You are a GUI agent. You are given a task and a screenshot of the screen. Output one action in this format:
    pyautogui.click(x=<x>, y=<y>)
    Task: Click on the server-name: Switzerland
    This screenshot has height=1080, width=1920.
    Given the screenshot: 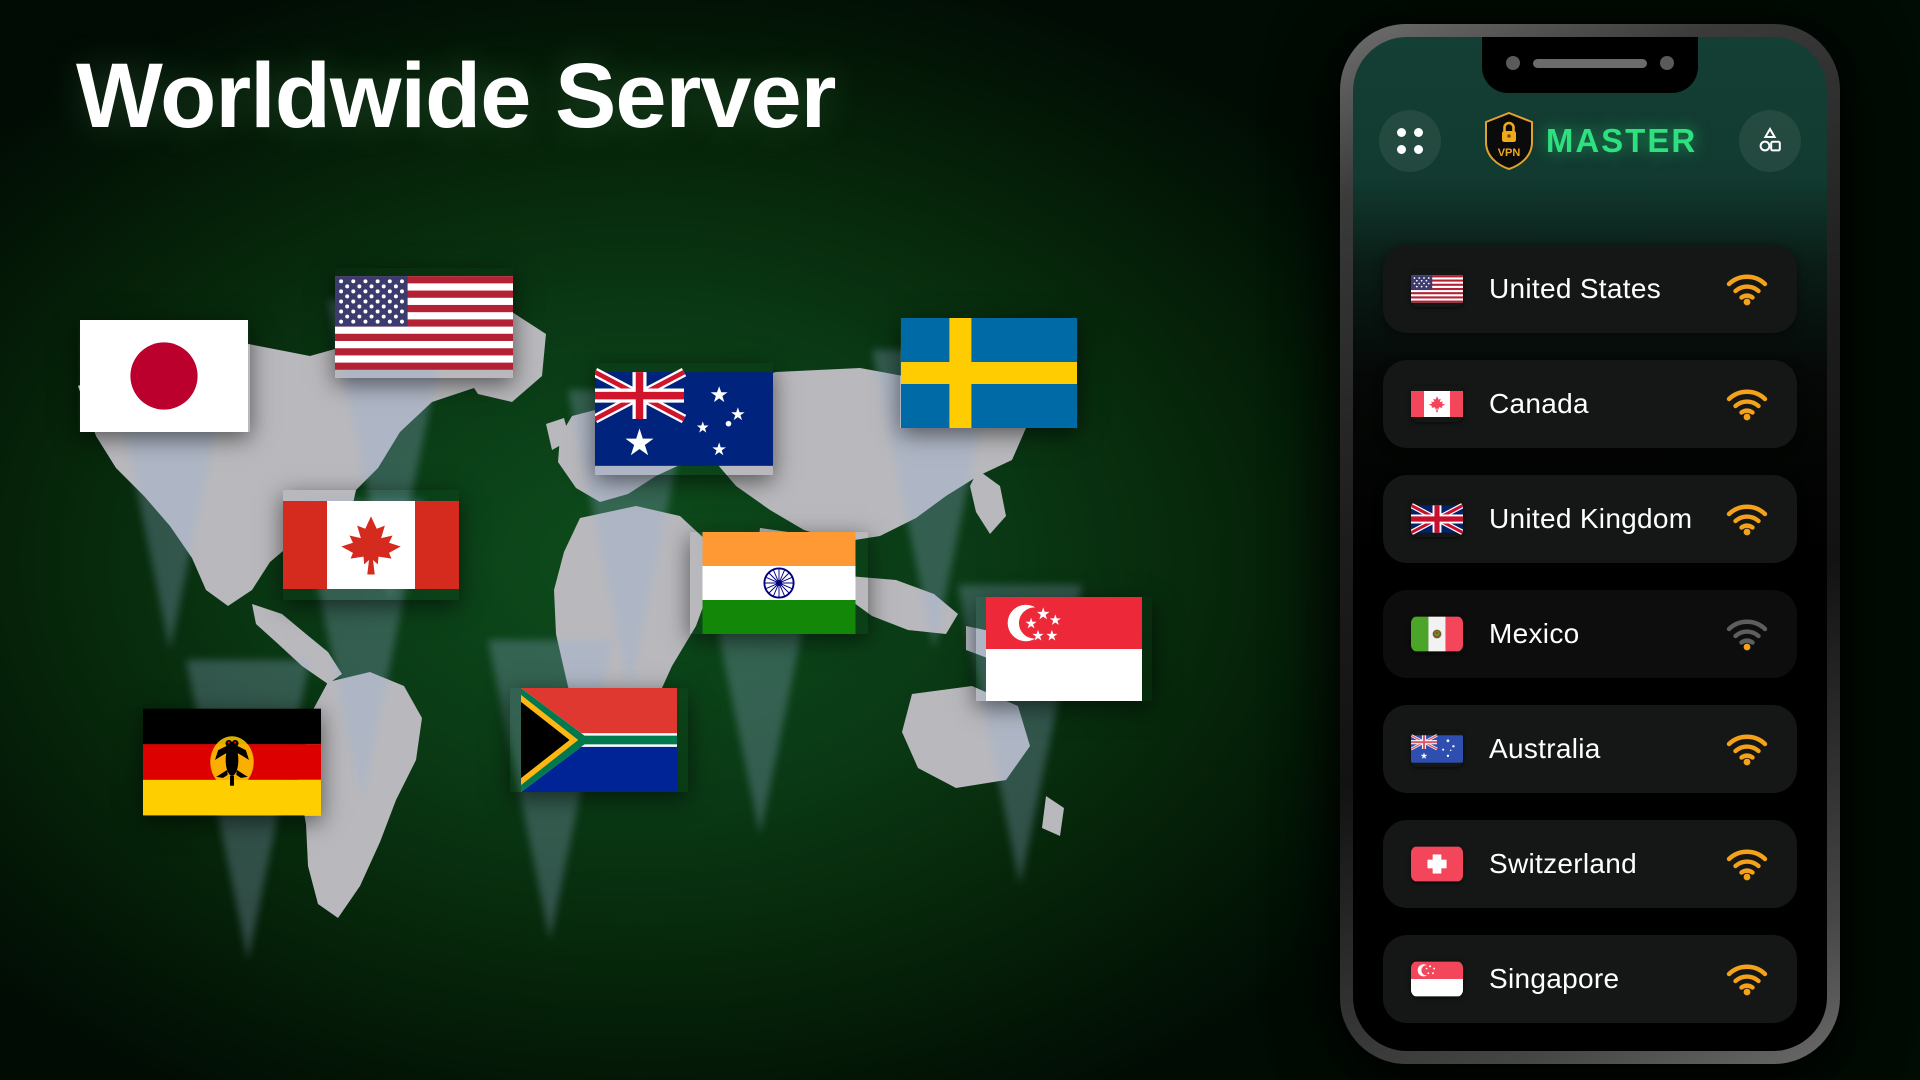 What is the action you would take?
    pyautogui.click(x=1563, y=863)
    